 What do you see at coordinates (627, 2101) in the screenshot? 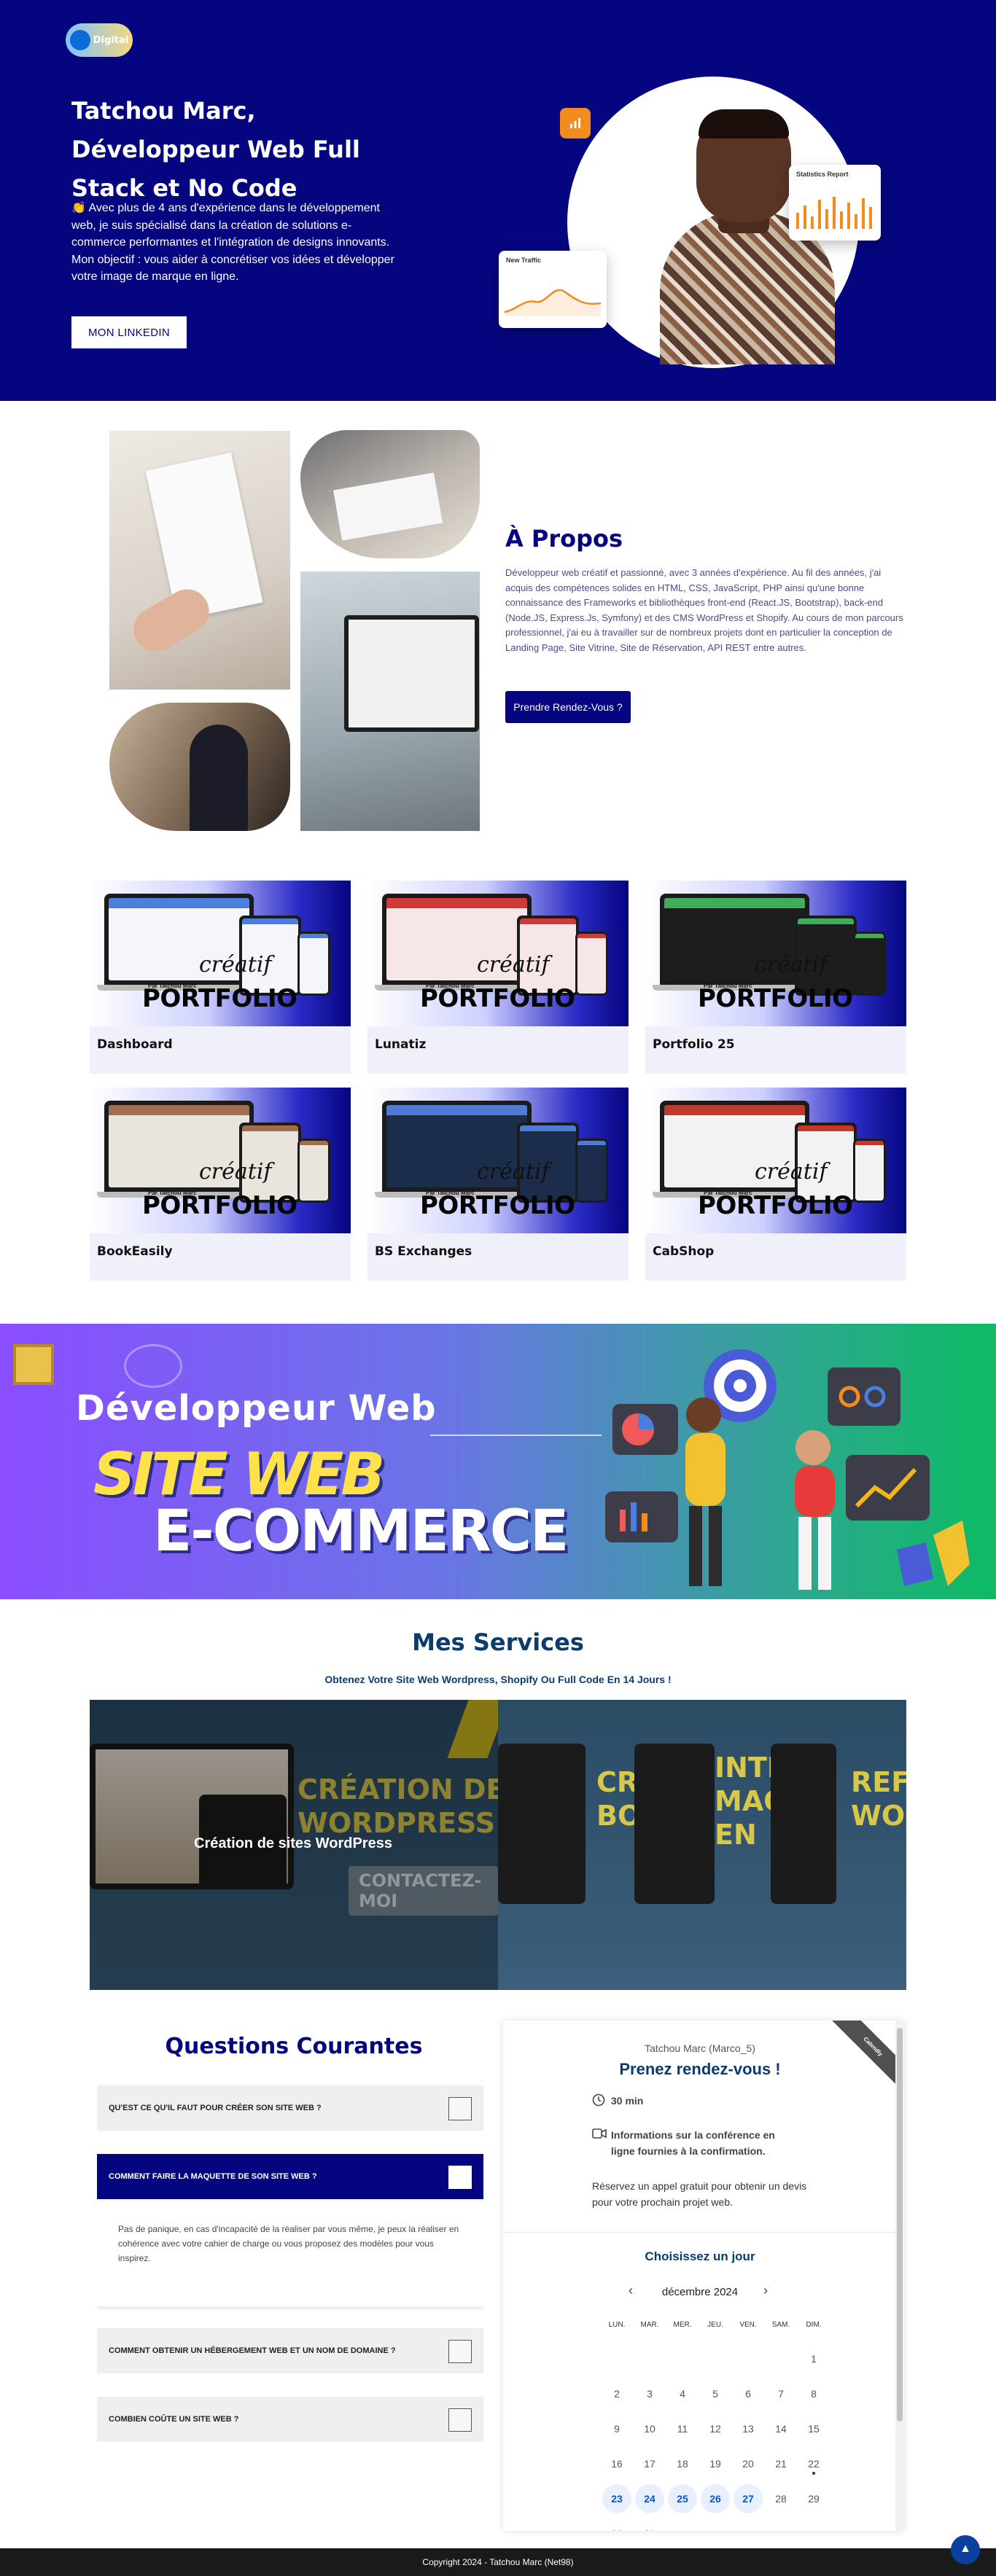
I see `calendly-duration: 30 min` at bounding box center [627, 2101].